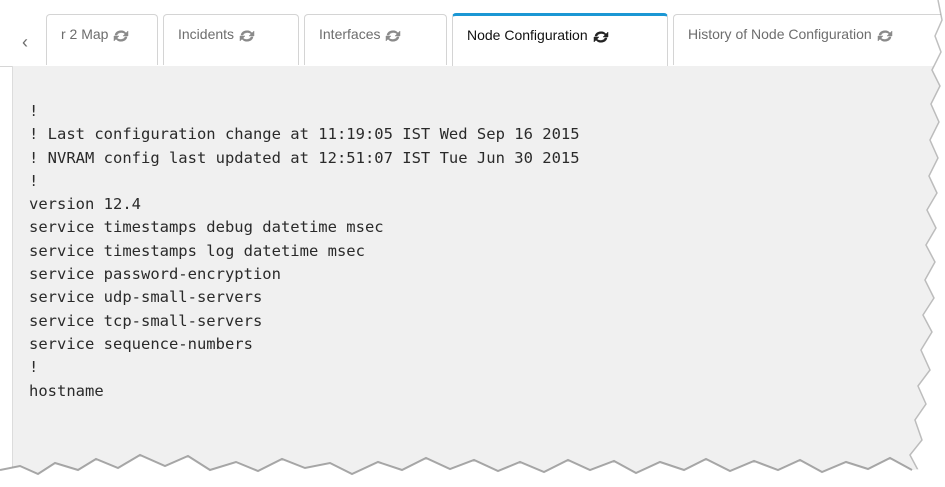 This screenshot has height=487, width=945. I want to click on chevron-left-icon: ‹, so click(30, 42).